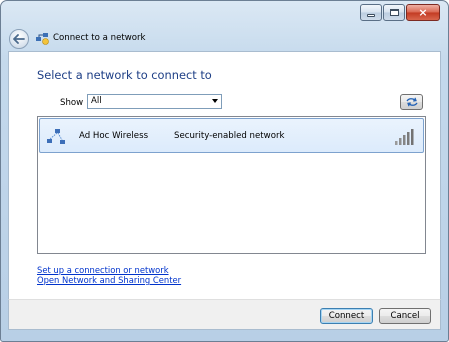 The height and width of the screenshot is (342, 449). What do you see at coordinates (124, 75) in the screenshot?
I see `page-heading: Select a network to connect to` at bounding box center [124, 75].